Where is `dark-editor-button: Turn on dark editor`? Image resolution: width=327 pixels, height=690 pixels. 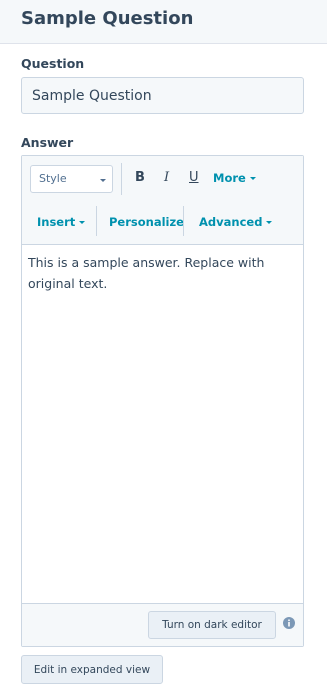 dark-editor-button: Turn on dark editor is located at coordinates (212, 625).